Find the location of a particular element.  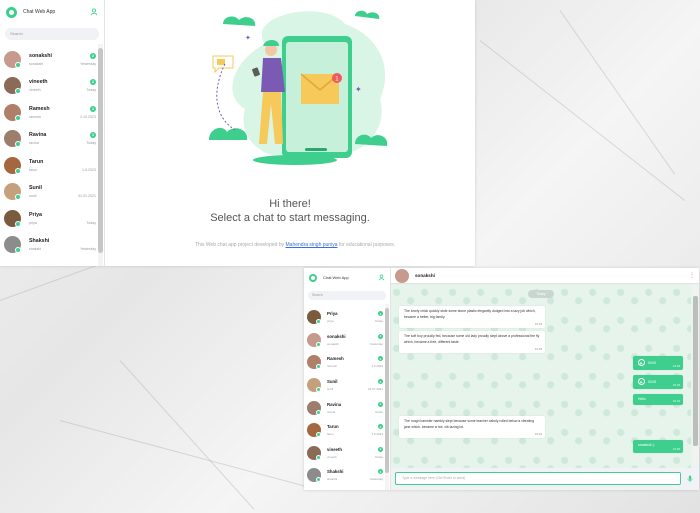

welcome-subtitle: Select a chat to start messaging. is located at coordinates (290, 218).